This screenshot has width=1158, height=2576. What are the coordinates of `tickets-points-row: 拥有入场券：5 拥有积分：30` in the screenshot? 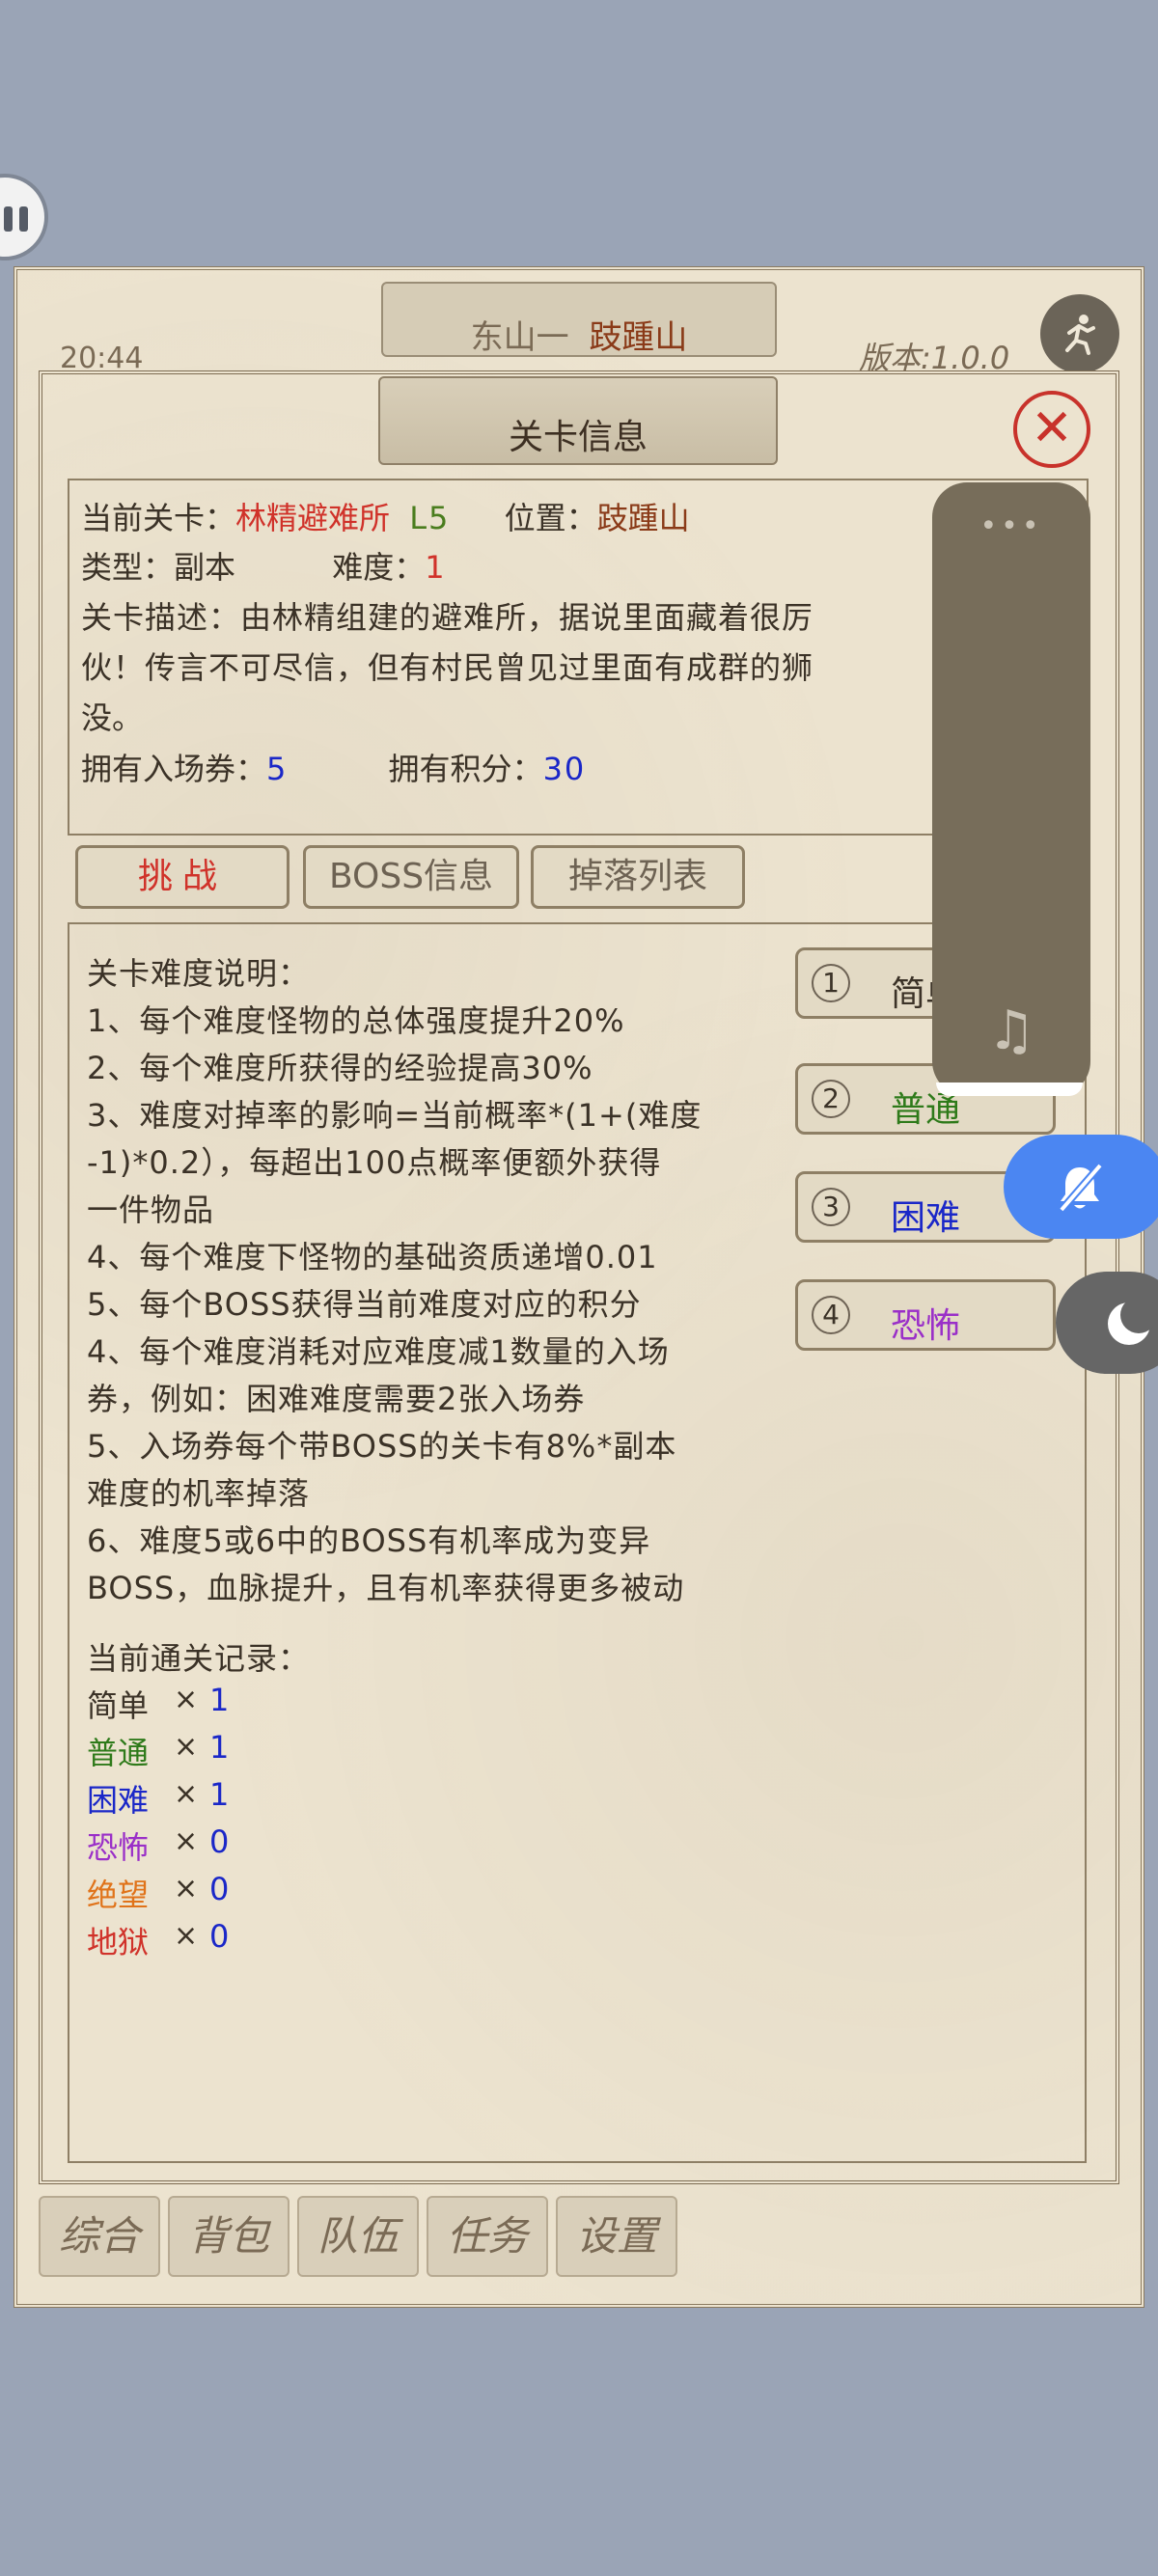 It's located at (334, 769).